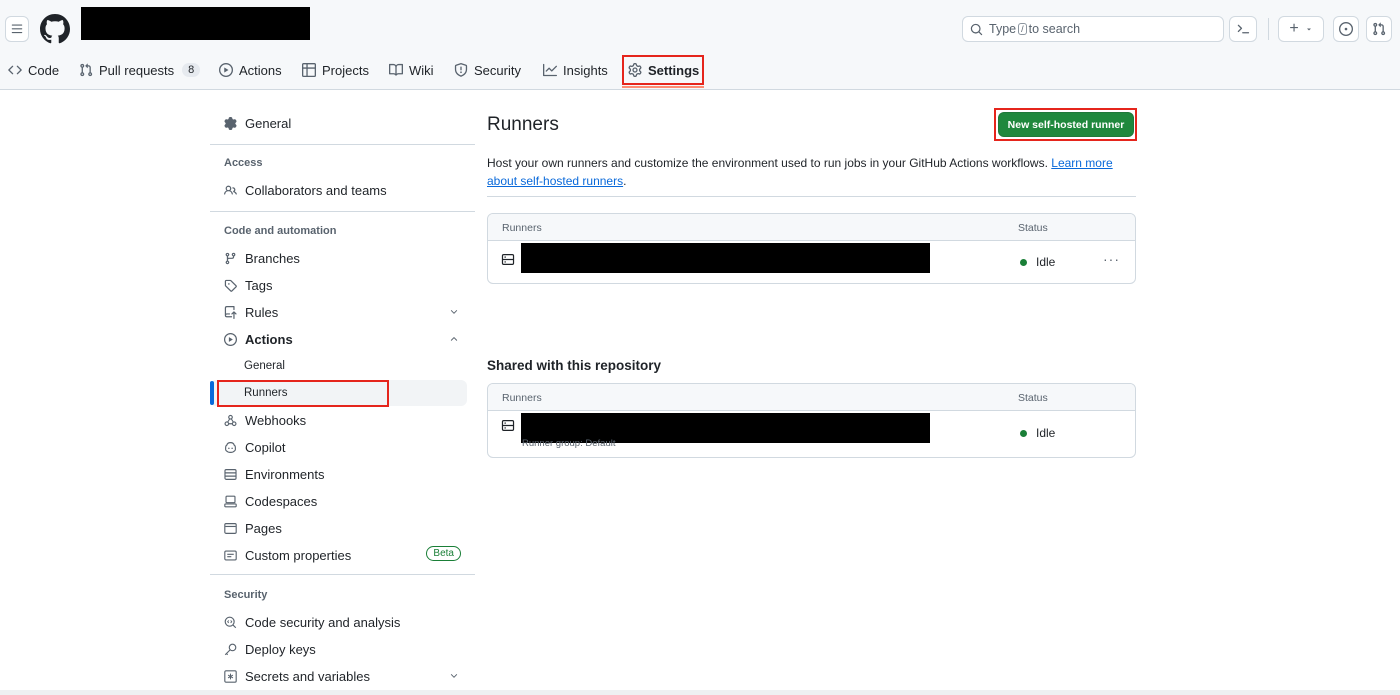 The image size is (1400, 695). Describe the element at coordinates (338, 420) in the screenshot. I see `sidebar-item-webhooks: Webhooks` at that location.